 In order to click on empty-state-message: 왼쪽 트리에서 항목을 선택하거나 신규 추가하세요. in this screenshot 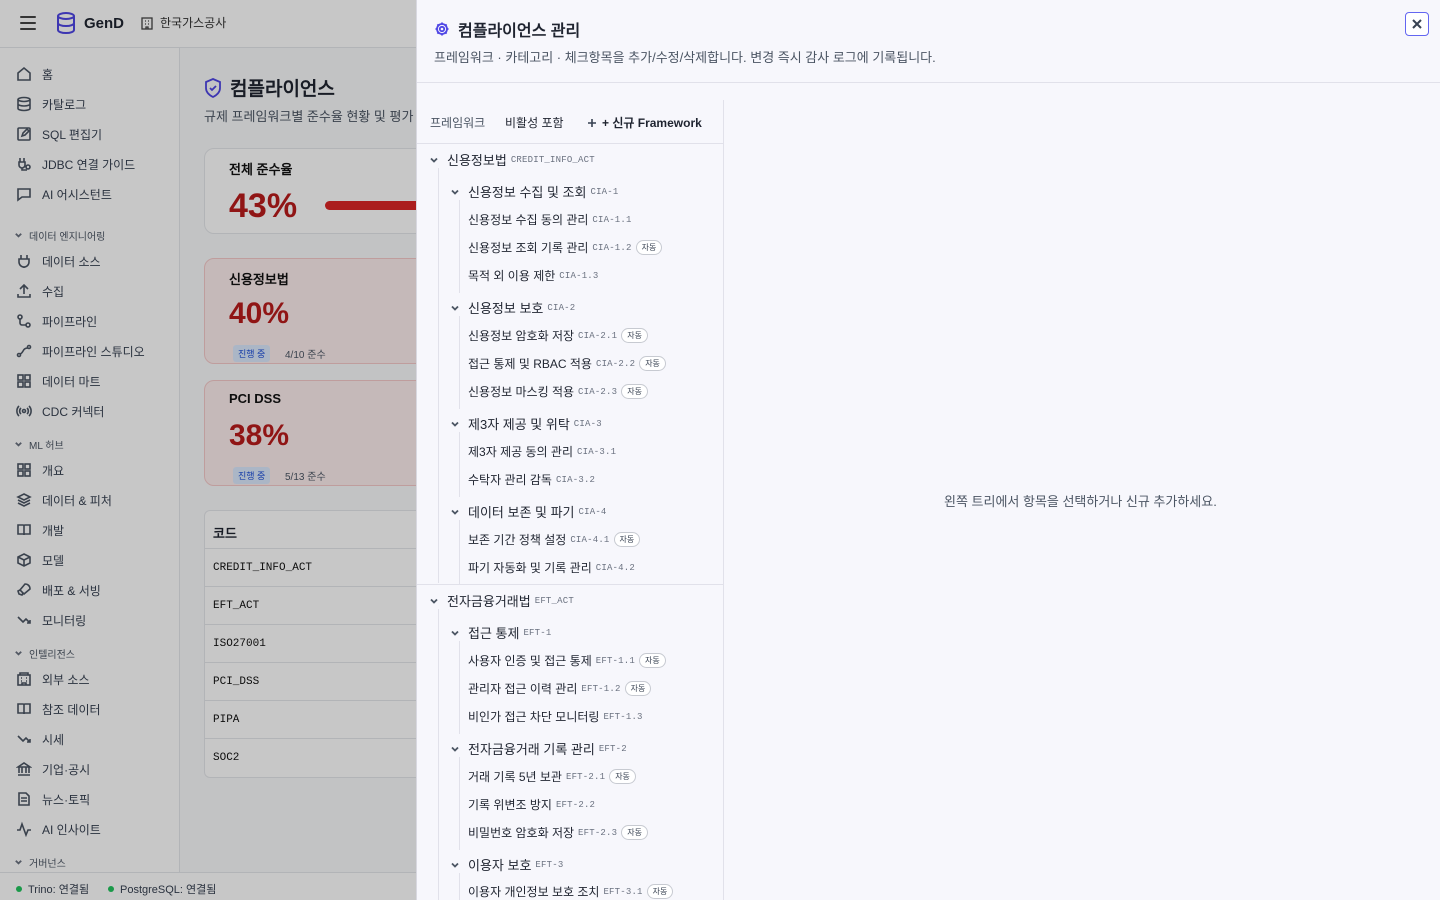, I will do `click(1080, 501)`.